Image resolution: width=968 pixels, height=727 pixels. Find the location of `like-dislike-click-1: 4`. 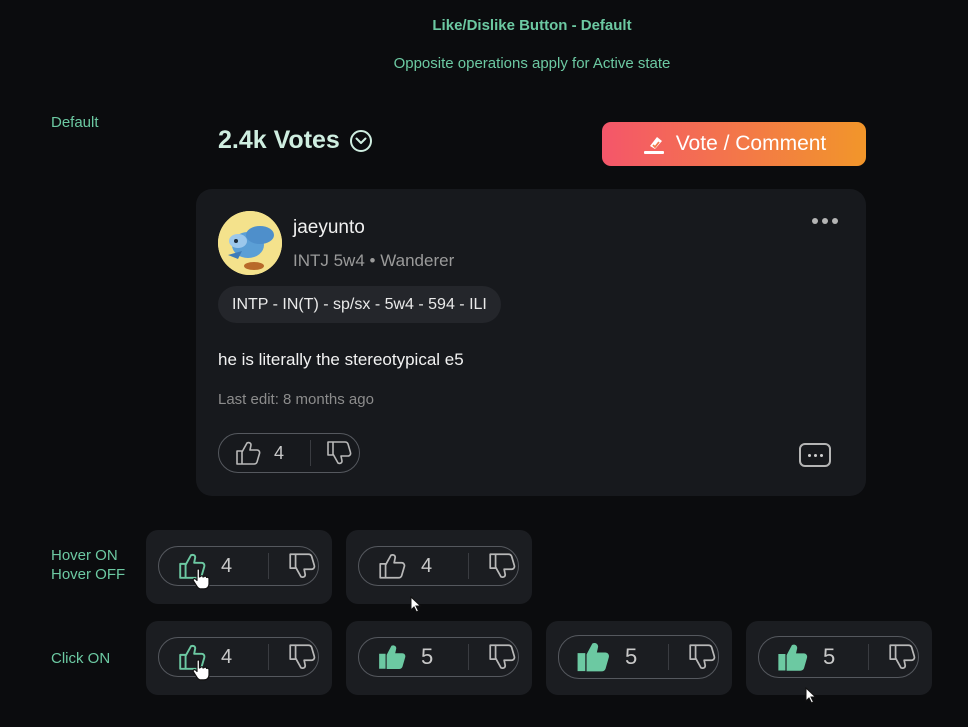

like-dislike-click-1: 4 is located at coordinates (238, 659).